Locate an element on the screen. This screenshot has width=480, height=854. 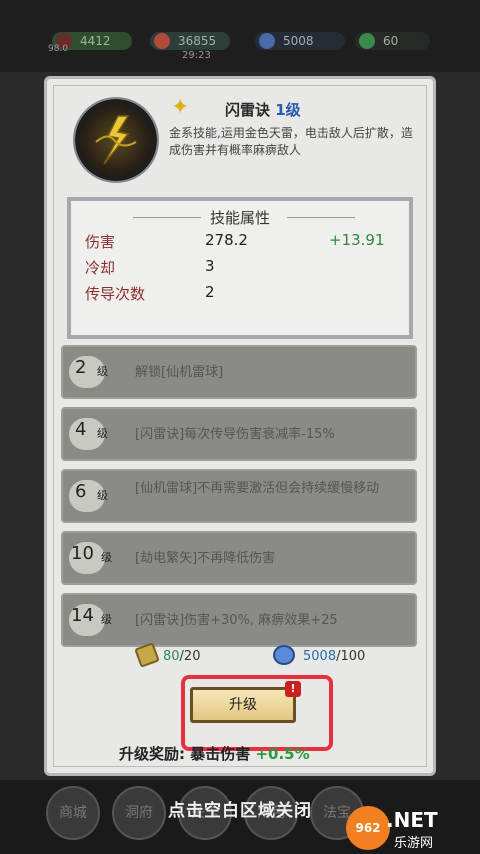
watermark-text: .NET is located at coordinates (412, 820).